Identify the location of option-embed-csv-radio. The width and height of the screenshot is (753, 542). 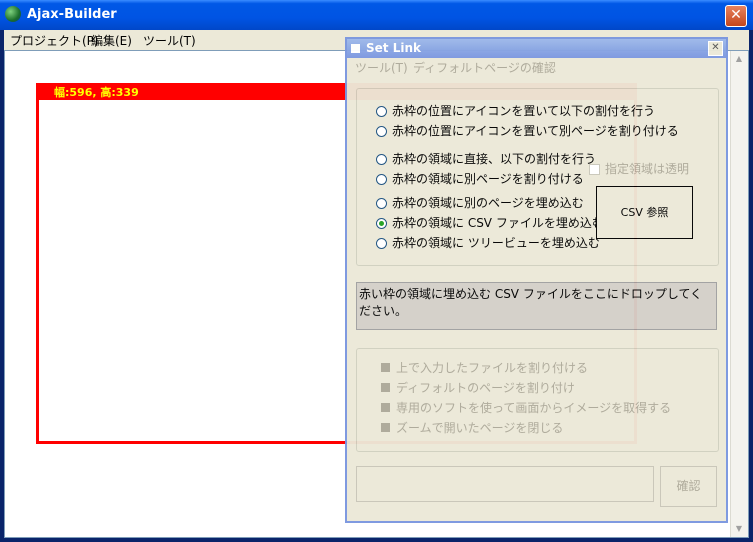
(381, 223).